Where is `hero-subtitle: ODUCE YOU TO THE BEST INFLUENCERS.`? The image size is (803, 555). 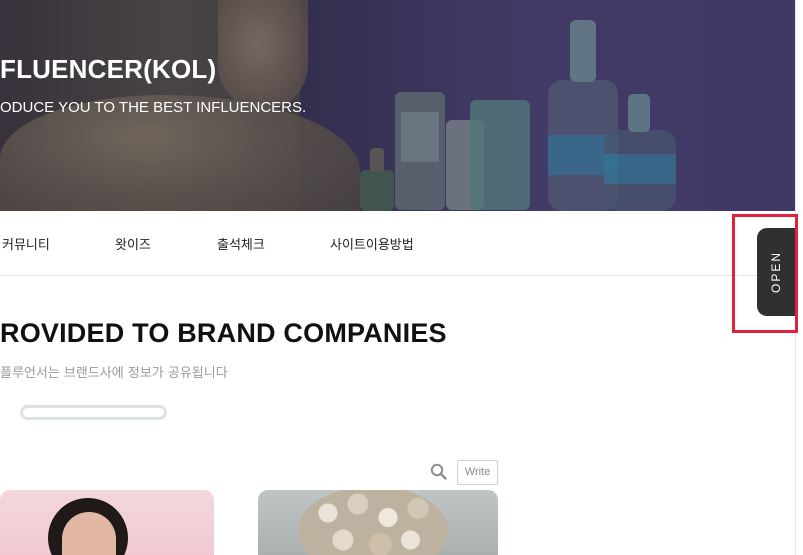
hero-subtitle: ODUCE YOU TO THE BEST INFLUENCERS. is located at coordinates (153, 107).